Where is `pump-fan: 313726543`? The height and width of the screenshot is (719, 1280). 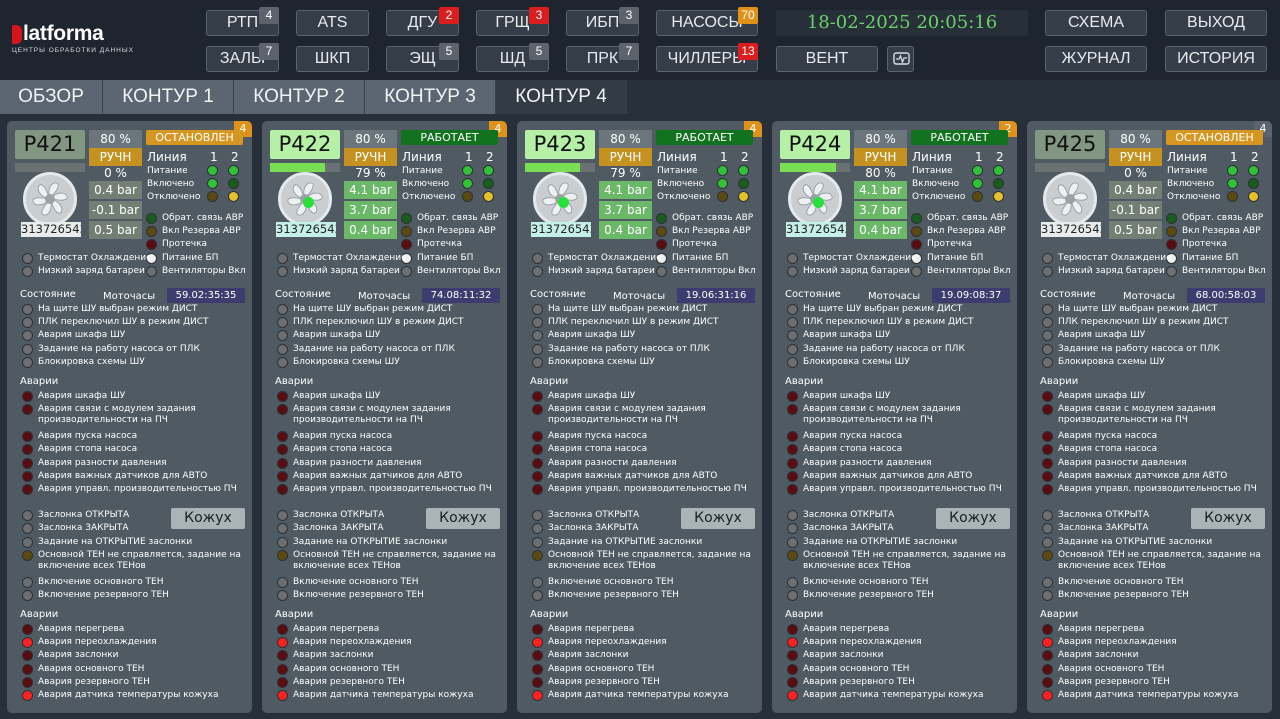
pump-fan: 313726543 is located at coordinates (814, 206).